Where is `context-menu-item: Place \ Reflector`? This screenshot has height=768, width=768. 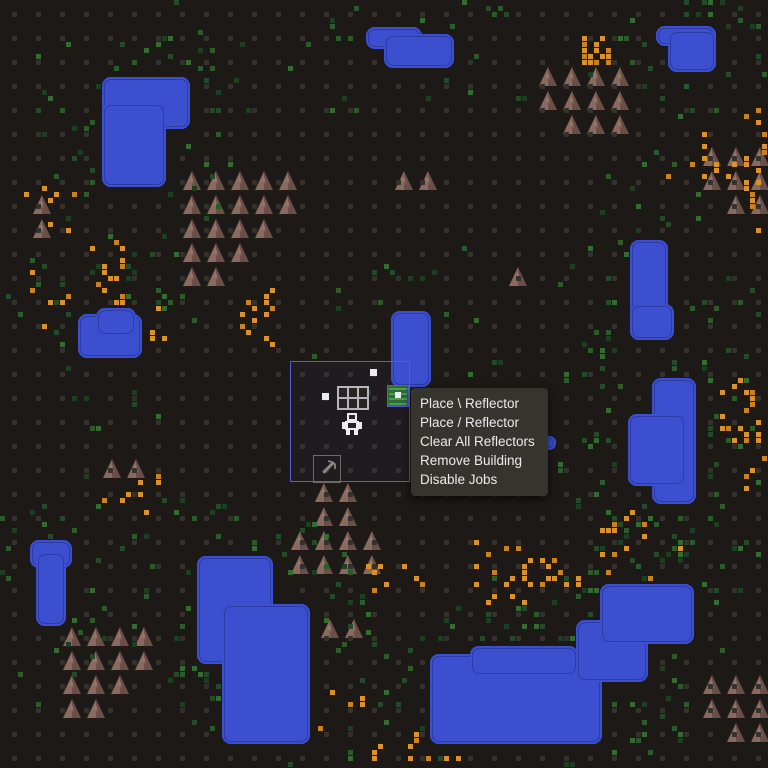 context-menu-item: Place \ Reflector is located at coordinates (479, 403).